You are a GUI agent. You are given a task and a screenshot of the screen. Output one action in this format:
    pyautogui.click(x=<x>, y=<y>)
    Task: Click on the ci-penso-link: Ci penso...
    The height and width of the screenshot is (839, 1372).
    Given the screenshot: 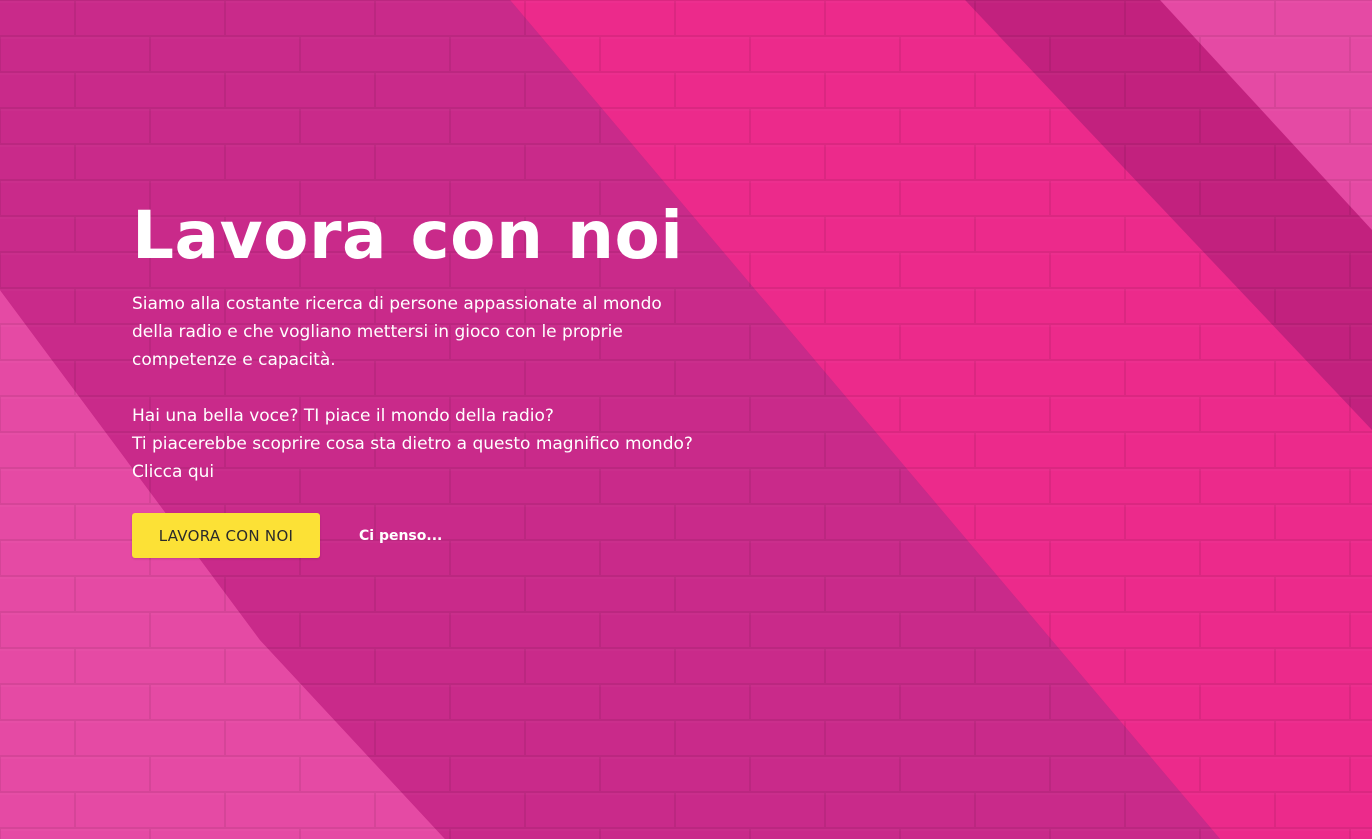 What is the action you would take?
    pyautogui.click(x=400, y=536)
    